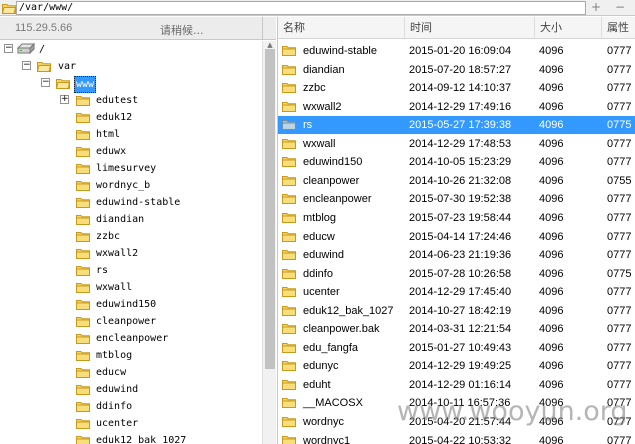 Image resolution: width=635 pixels, height=444 pixels. What do you see at coordinates (131, 389) in the screenshot?
I see `tree-node: eduwind` at bounding box center [131, 389].